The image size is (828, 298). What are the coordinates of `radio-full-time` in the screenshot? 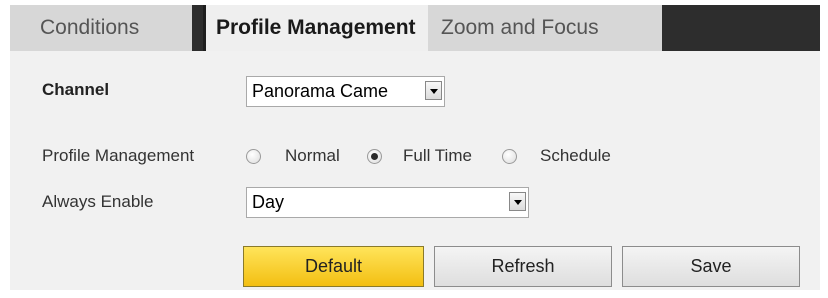 It's located at (374, 156).